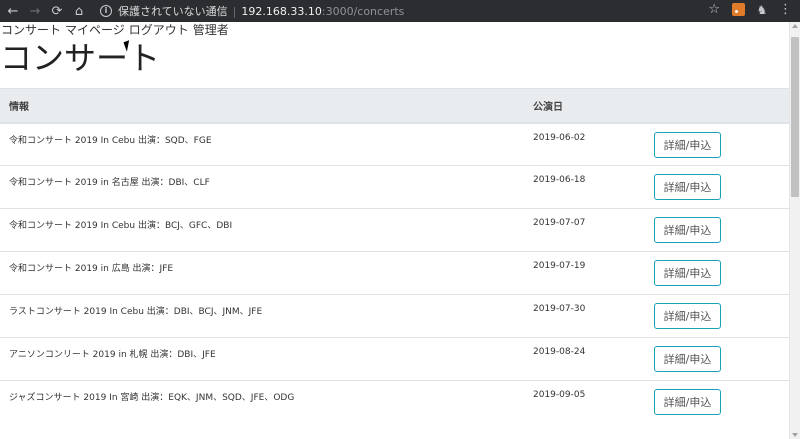  What do you see at coordinates (585, 316) in the screenshot?
I see `concert-date: 2019-07-30` at bounding box center [585, 316].